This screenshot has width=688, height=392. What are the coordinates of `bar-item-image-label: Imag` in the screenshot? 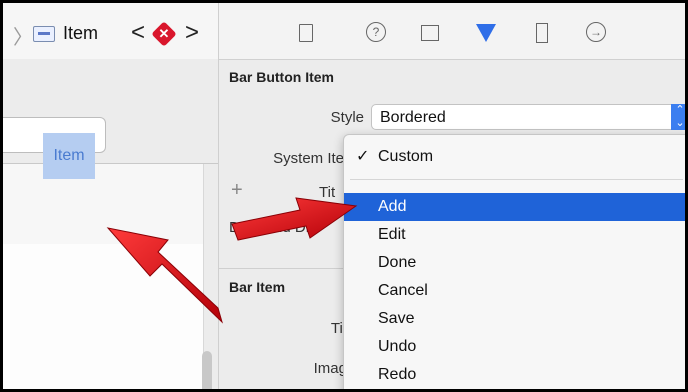 It's located at (330, 368).